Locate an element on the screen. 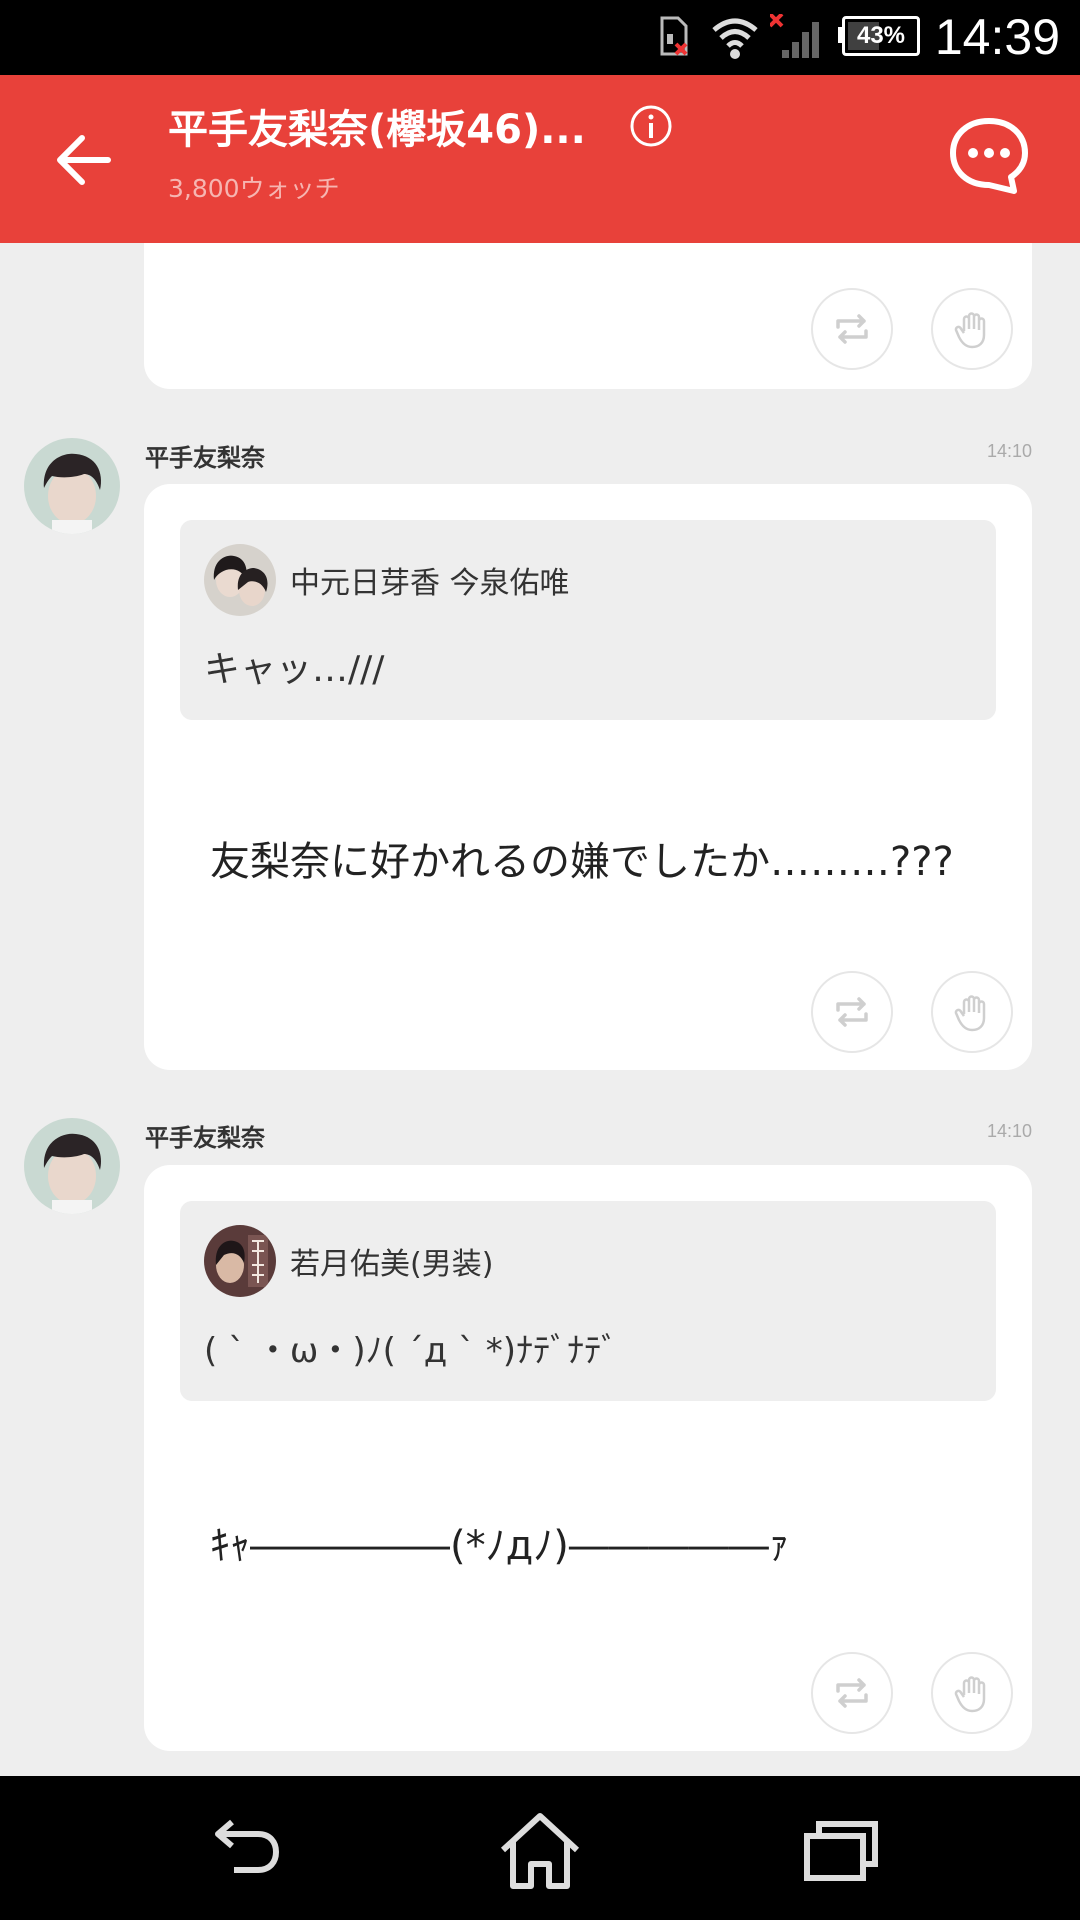  clock: 14:39 is located at coordinates (997, 37).